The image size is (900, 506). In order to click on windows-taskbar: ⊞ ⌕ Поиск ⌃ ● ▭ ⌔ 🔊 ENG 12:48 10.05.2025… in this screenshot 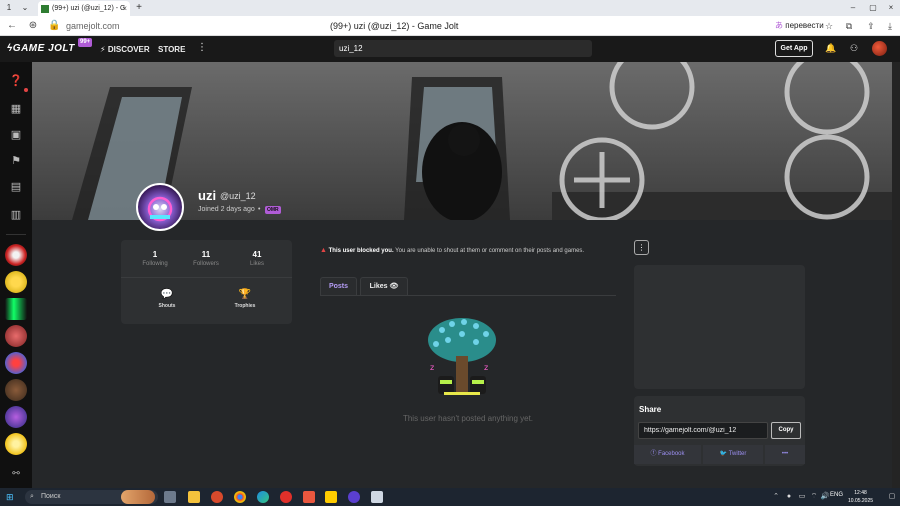, I will do `click(450, 497)`.